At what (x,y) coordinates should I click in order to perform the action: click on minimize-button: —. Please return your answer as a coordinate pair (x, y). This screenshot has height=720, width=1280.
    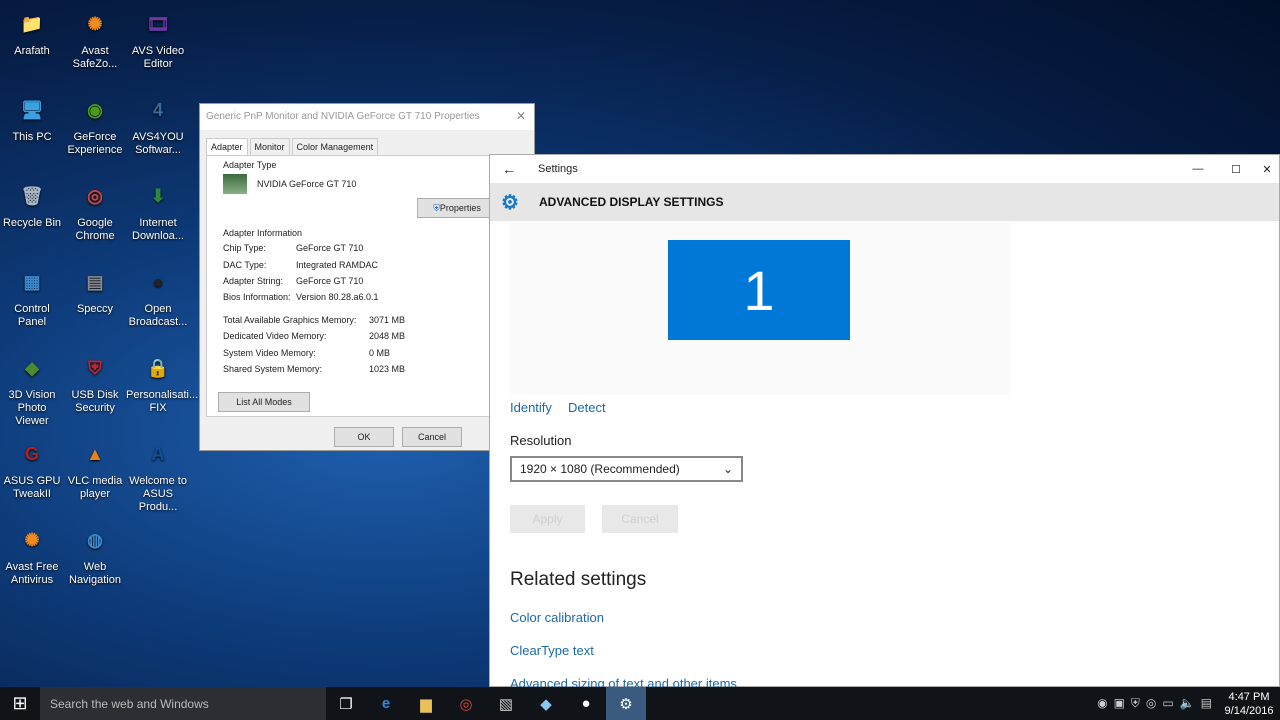
    Looking at the image, I should click on (1198, 169).